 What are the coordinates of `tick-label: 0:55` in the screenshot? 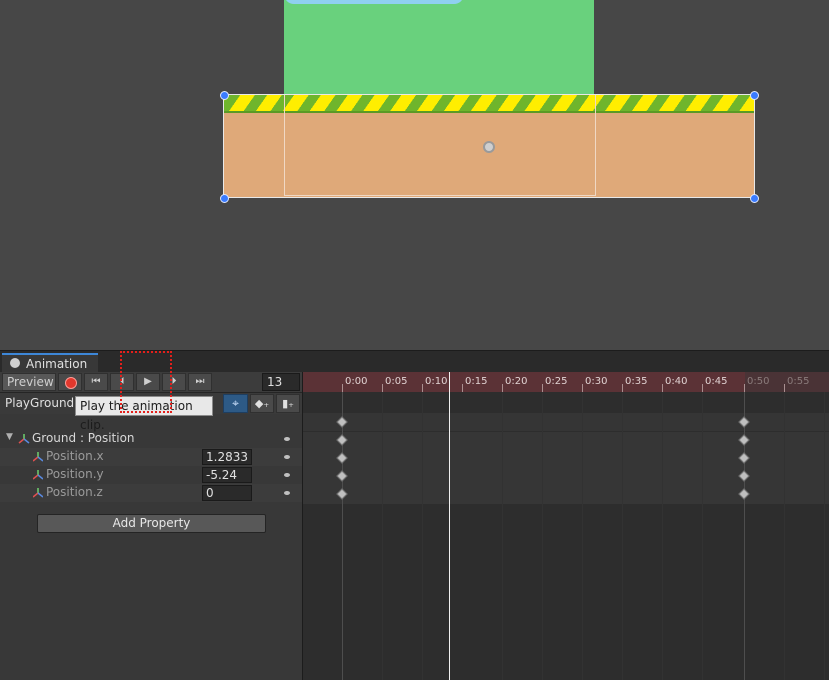 It's located at (798, 381).